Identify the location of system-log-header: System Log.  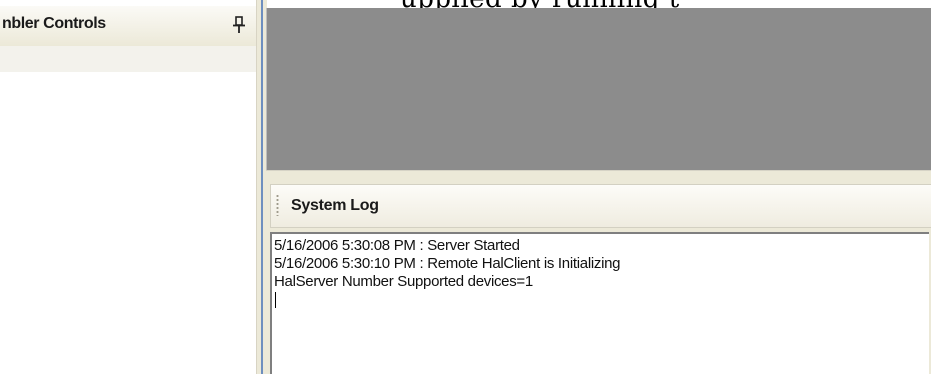
(600, 206).